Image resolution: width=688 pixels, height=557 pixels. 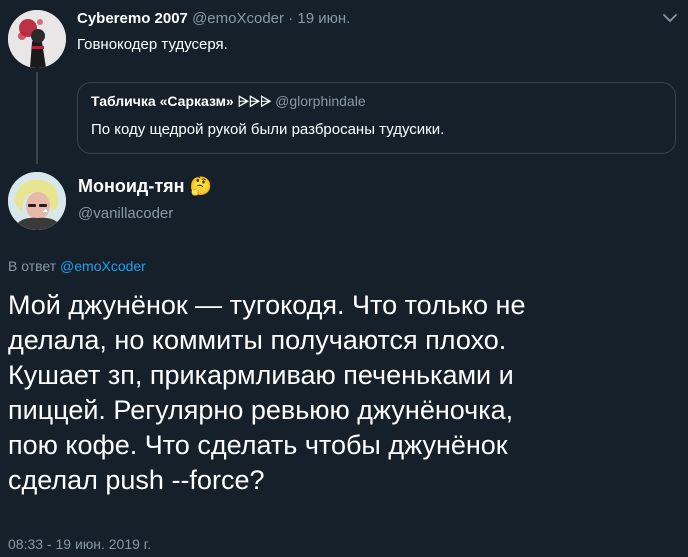 I want to click on thinking-face-emoji: 🤔, so click(x=200, y=186).